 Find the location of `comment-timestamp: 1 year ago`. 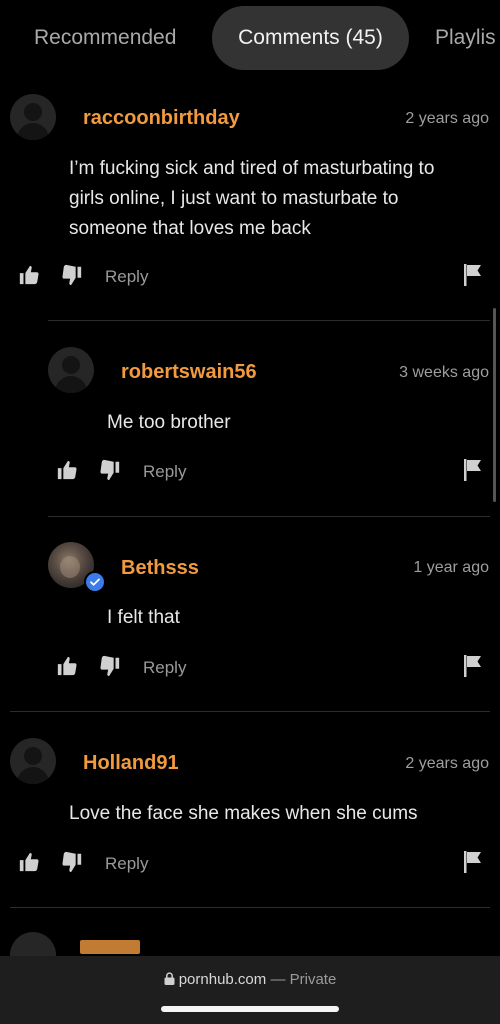

comment-timestamp: 1 year ago is located at coordinates (451, 567).